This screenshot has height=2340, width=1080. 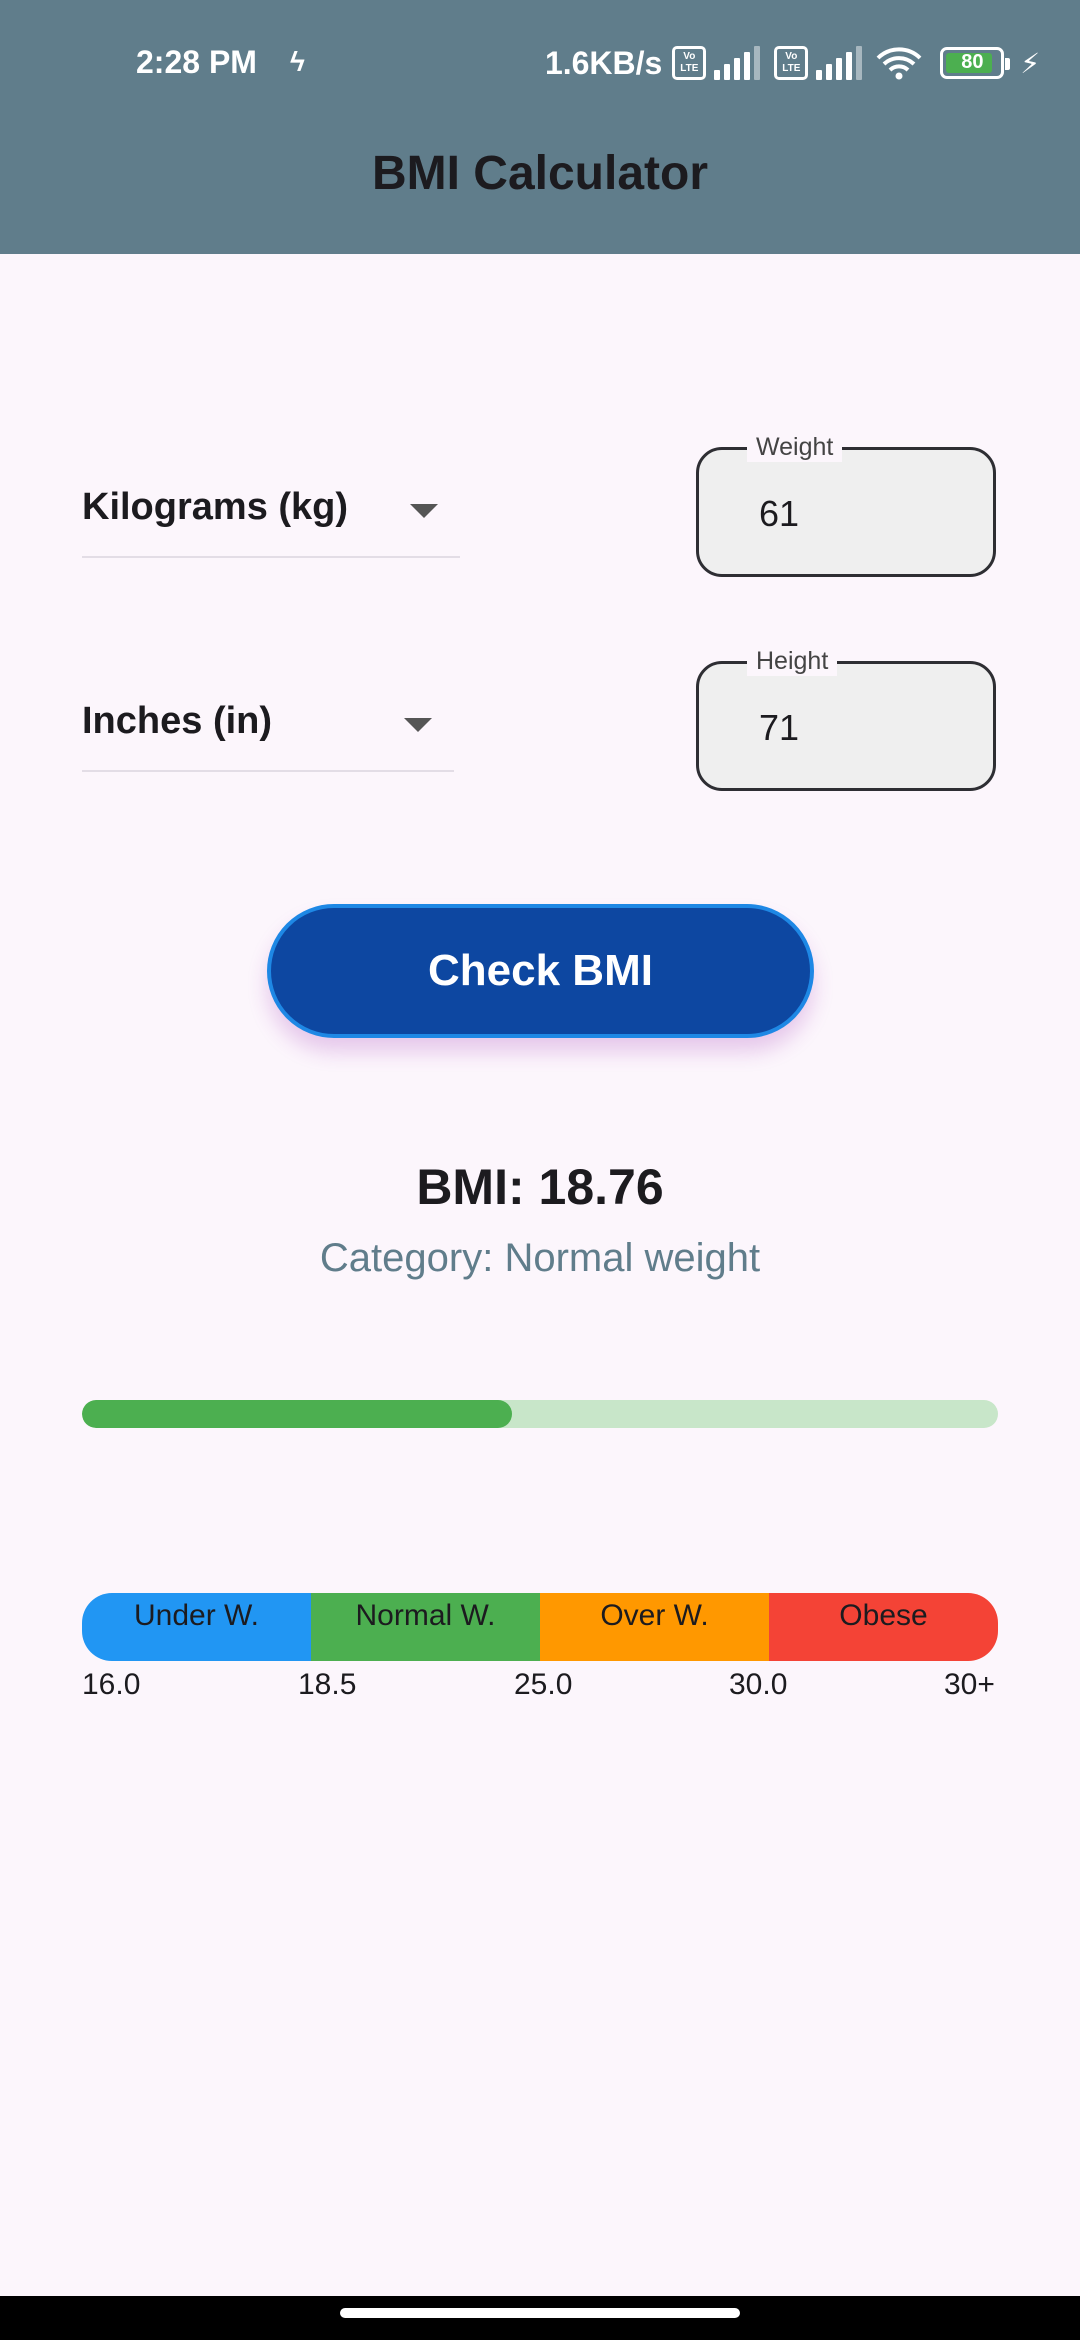 I want to click on status-indicators: 1.6KB/s Vo LTE Vo LTE 80 ⚡, so click(x=792, y=63).